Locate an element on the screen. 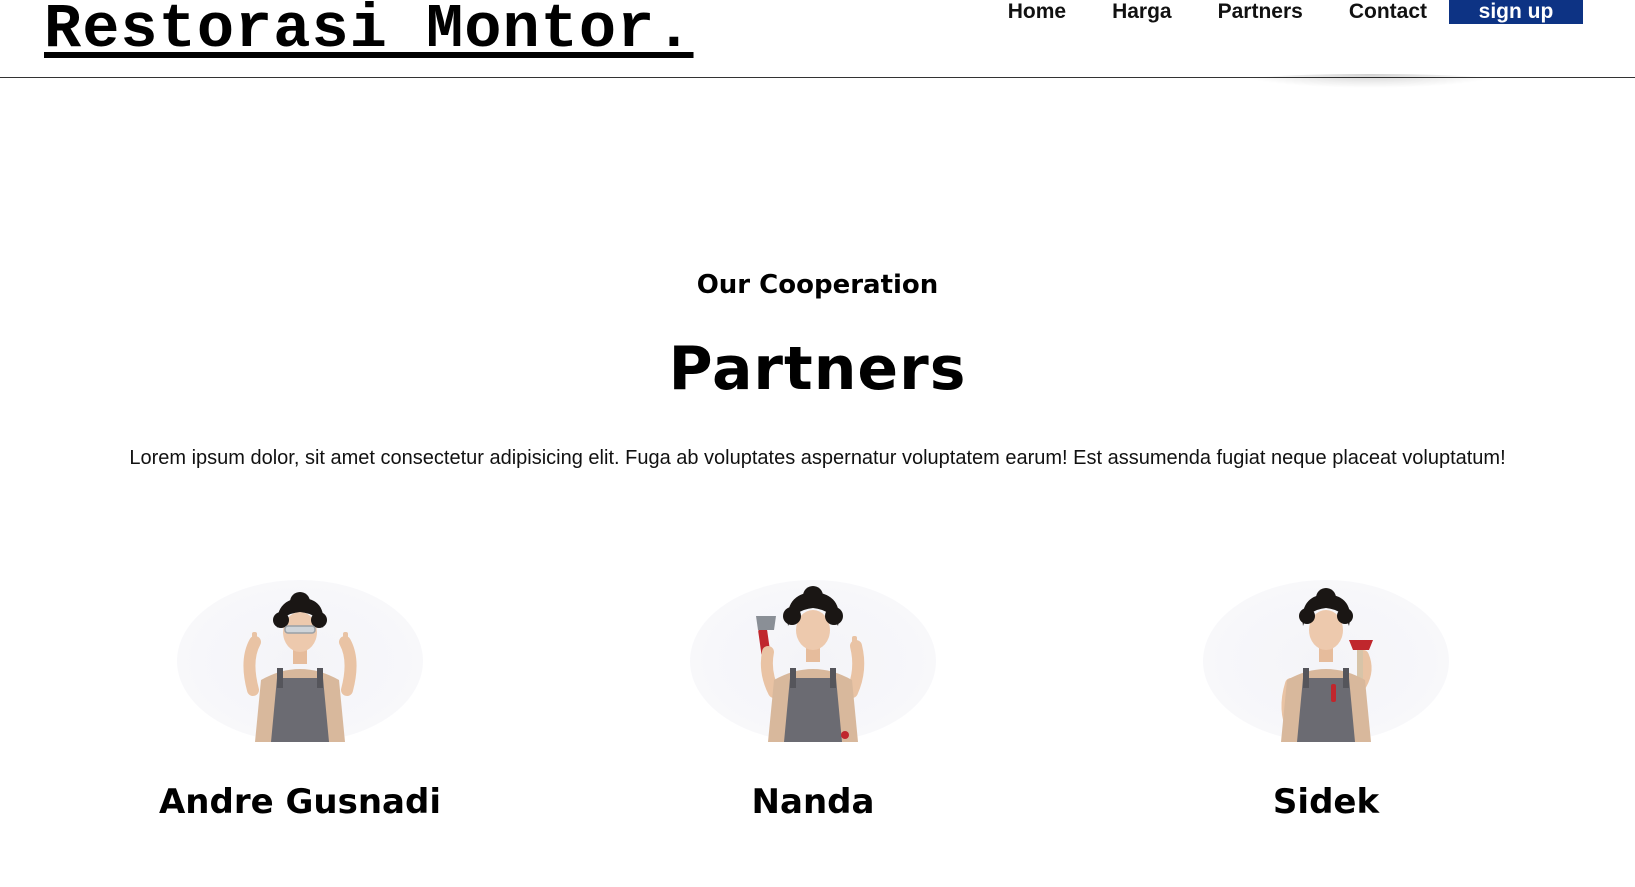 The height and width of the screenshot is (887, 1635). section-subtitle: Our Cooperation is located at coordinates (817, 285).